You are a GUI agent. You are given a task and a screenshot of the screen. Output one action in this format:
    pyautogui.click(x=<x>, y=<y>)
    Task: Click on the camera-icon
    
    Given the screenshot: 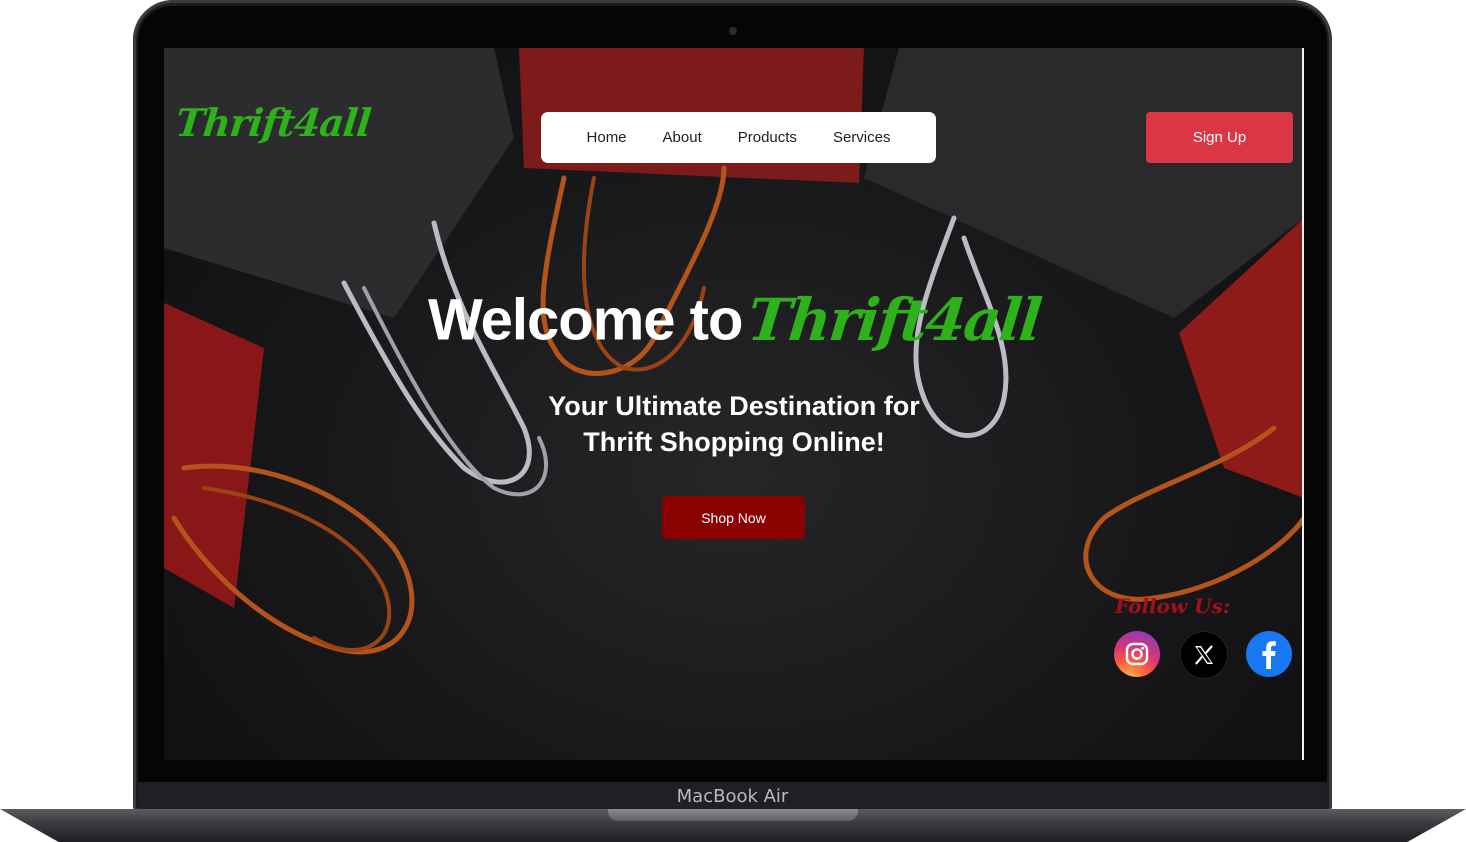 What is the action you would take?
    pyautogui.click(x=733, y=31)
    